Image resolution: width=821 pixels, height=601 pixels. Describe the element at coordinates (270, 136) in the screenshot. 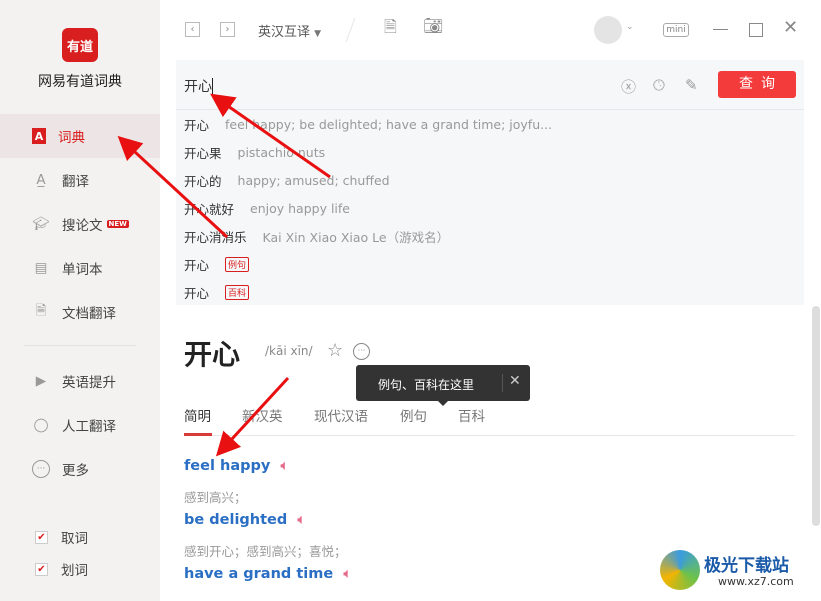

I see `arrow-to-search-input` at that location.